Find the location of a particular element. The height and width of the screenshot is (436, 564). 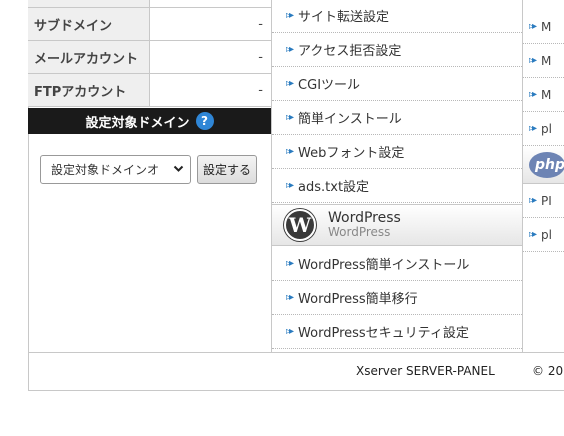

domain-panel-title: 設定対象ドメイン is located at coordinates (137, 123).